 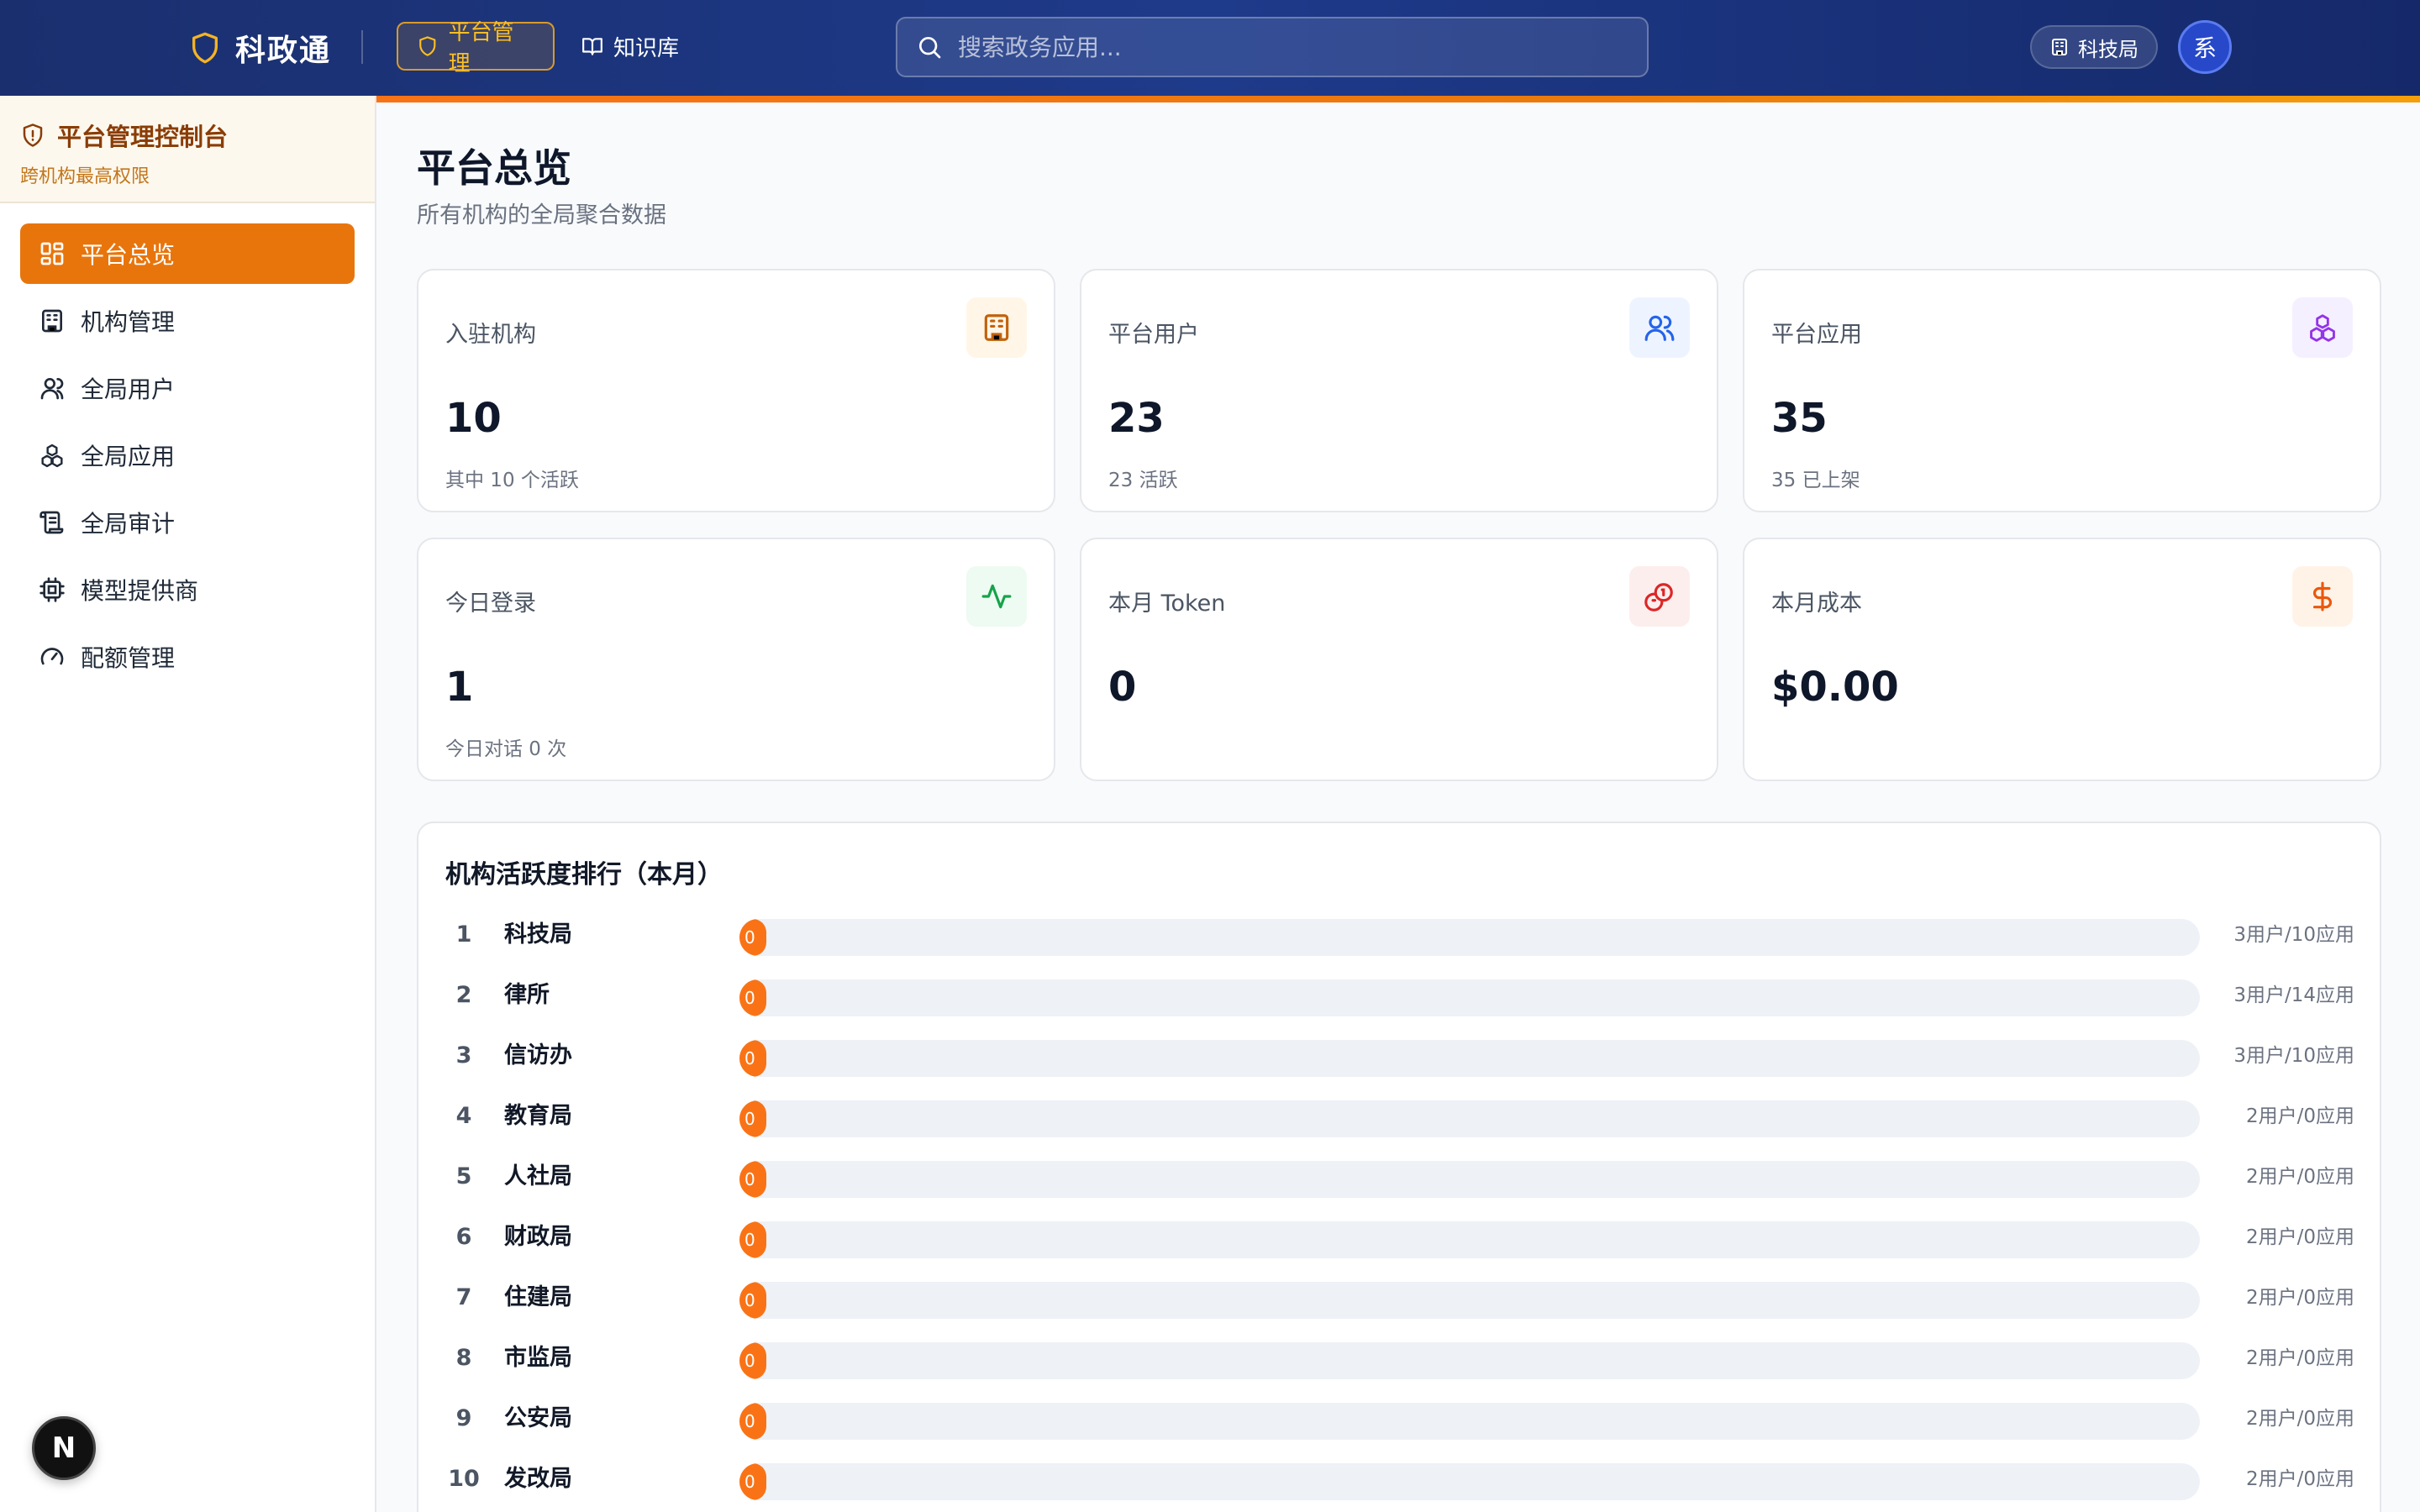 I want to click on stat-sub: 23 活跃, so click(x=1143, y=480).